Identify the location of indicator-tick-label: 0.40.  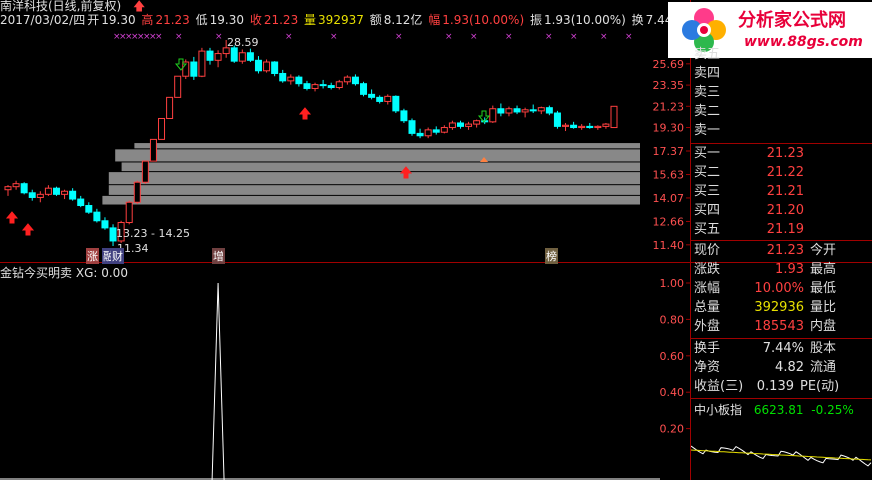
(672, 392).